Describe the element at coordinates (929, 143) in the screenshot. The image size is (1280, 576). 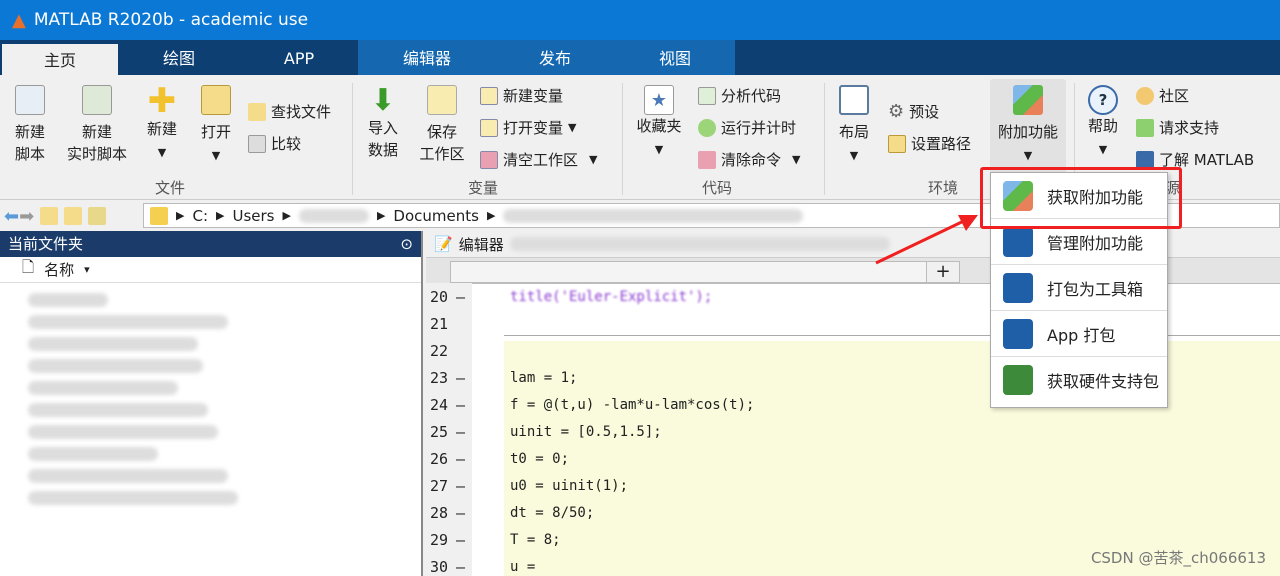
I see `set-path-button: 设置路径` at that location.